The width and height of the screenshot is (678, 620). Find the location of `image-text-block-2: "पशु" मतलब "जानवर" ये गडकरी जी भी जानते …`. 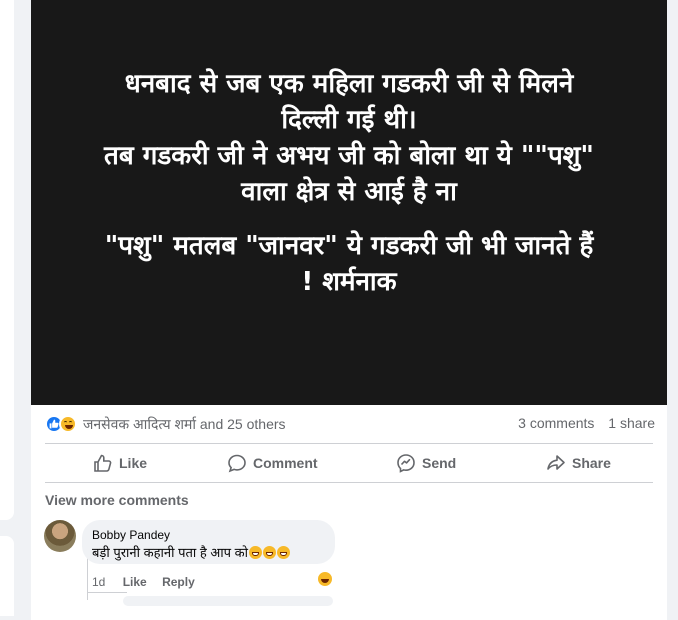

image-text-block-2: "पशु" मतलब "जानवर" ये गडकरी जी भी जानते … is located at coordinates (349, 264).